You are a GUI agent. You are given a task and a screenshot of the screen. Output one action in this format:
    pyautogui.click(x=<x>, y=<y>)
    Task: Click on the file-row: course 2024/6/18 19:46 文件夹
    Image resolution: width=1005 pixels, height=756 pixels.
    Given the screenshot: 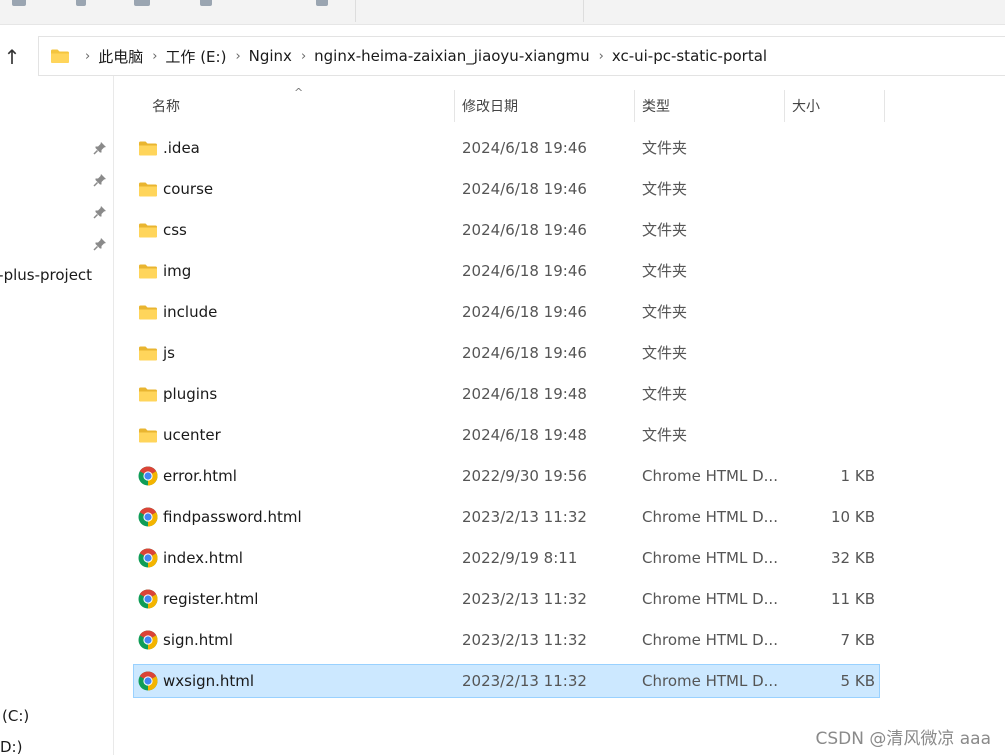 What is the action you would take?
    pyautogui.click(x=506, y=189)
    